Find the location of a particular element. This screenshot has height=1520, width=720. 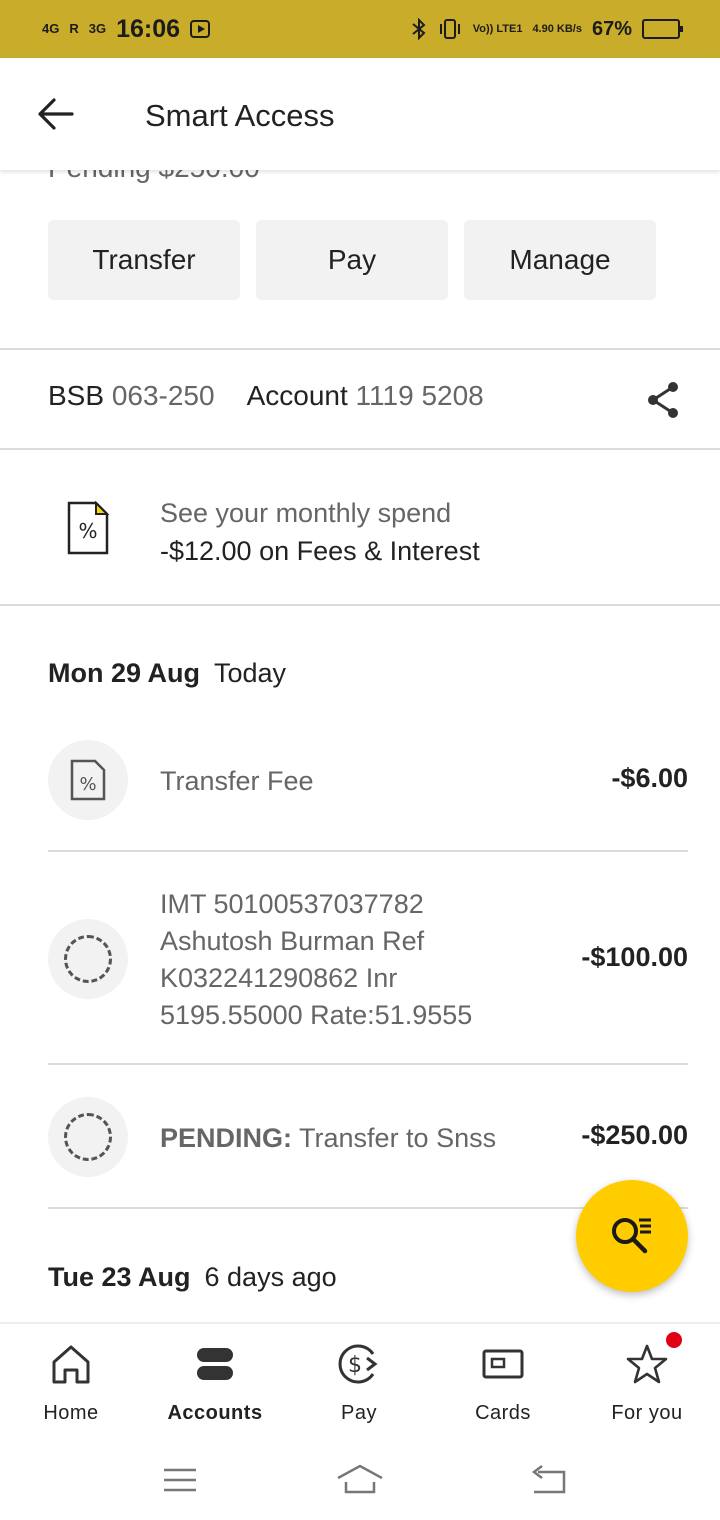

pay-button: Pay is located at coordinates (352, 260).